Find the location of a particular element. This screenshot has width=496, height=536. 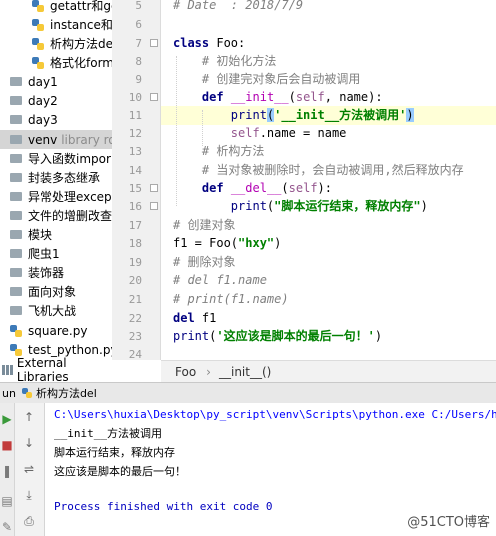

tree-item-label: 格式化form is located at coordinates (81, 63).